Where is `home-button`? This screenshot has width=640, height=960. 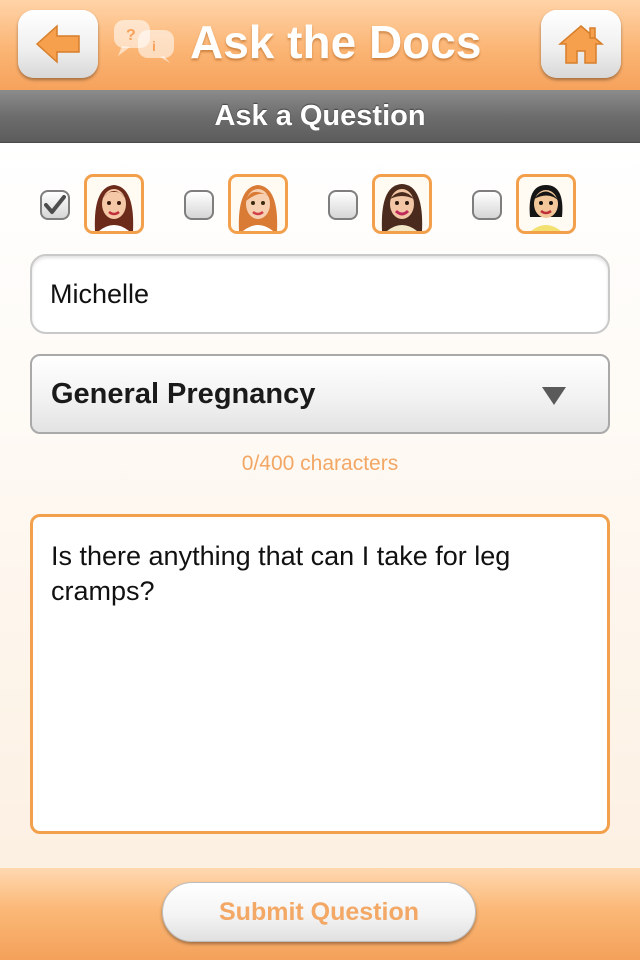
home-button is located at coordinates (581, 44).